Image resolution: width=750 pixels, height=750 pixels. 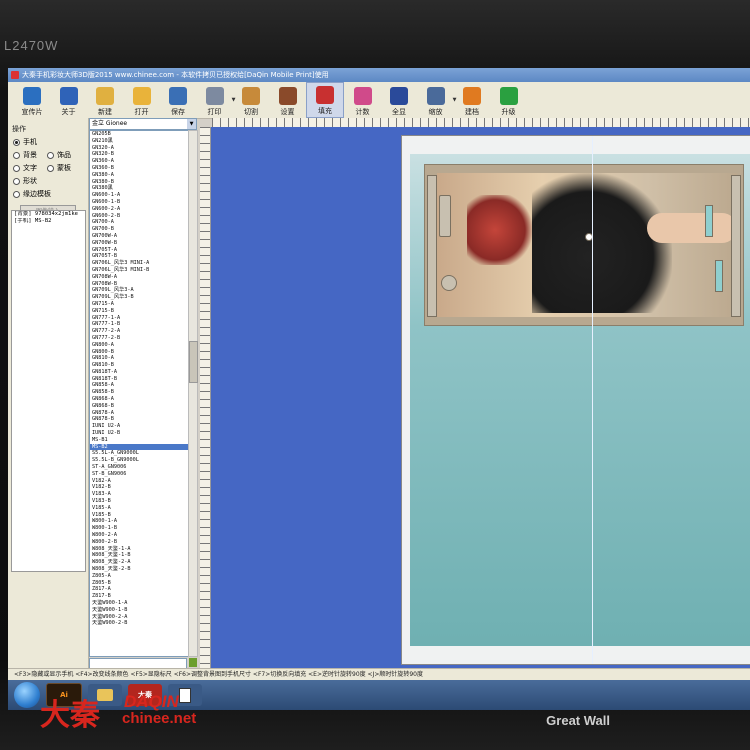 I want to click on model-list-item: GN205B, so click(x=139, y=134).